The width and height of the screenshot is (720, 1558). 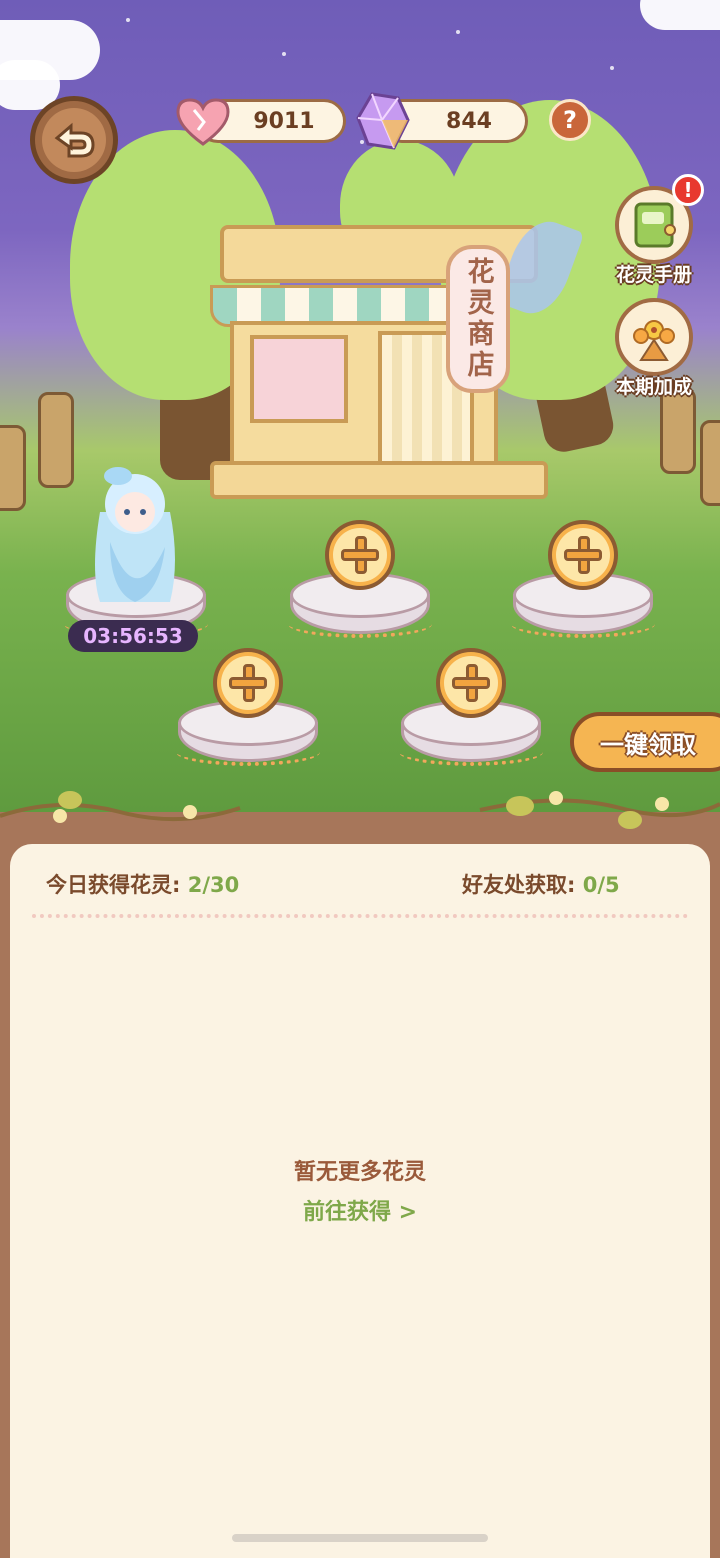 I want to click on crystals-value: 844, so click(x=469, y=121).